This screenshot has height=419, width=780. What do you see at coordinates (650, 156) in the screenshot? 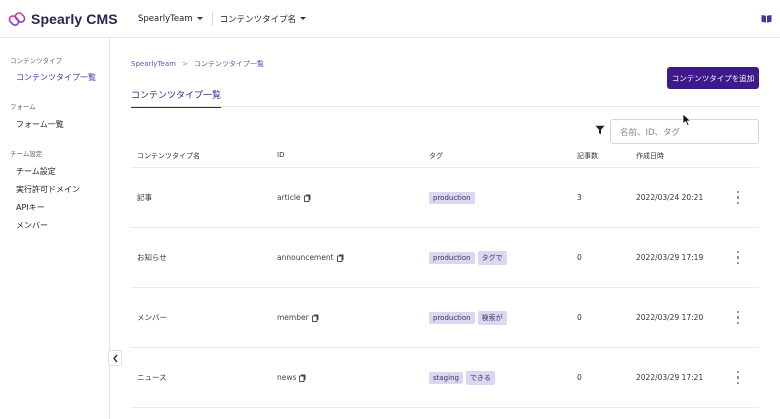
I see `column-header-created: 作成日時` at bounding box center [650, 156].